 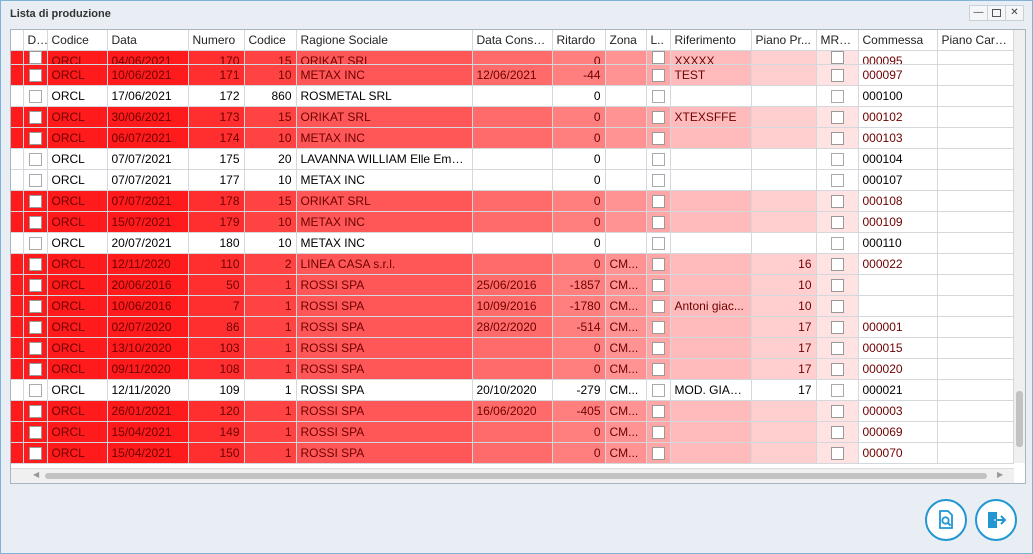 I want to click on table-row: ORCL 15/07/2021 179 10 METAX INC 0 000109, so click(x=512, y=222).